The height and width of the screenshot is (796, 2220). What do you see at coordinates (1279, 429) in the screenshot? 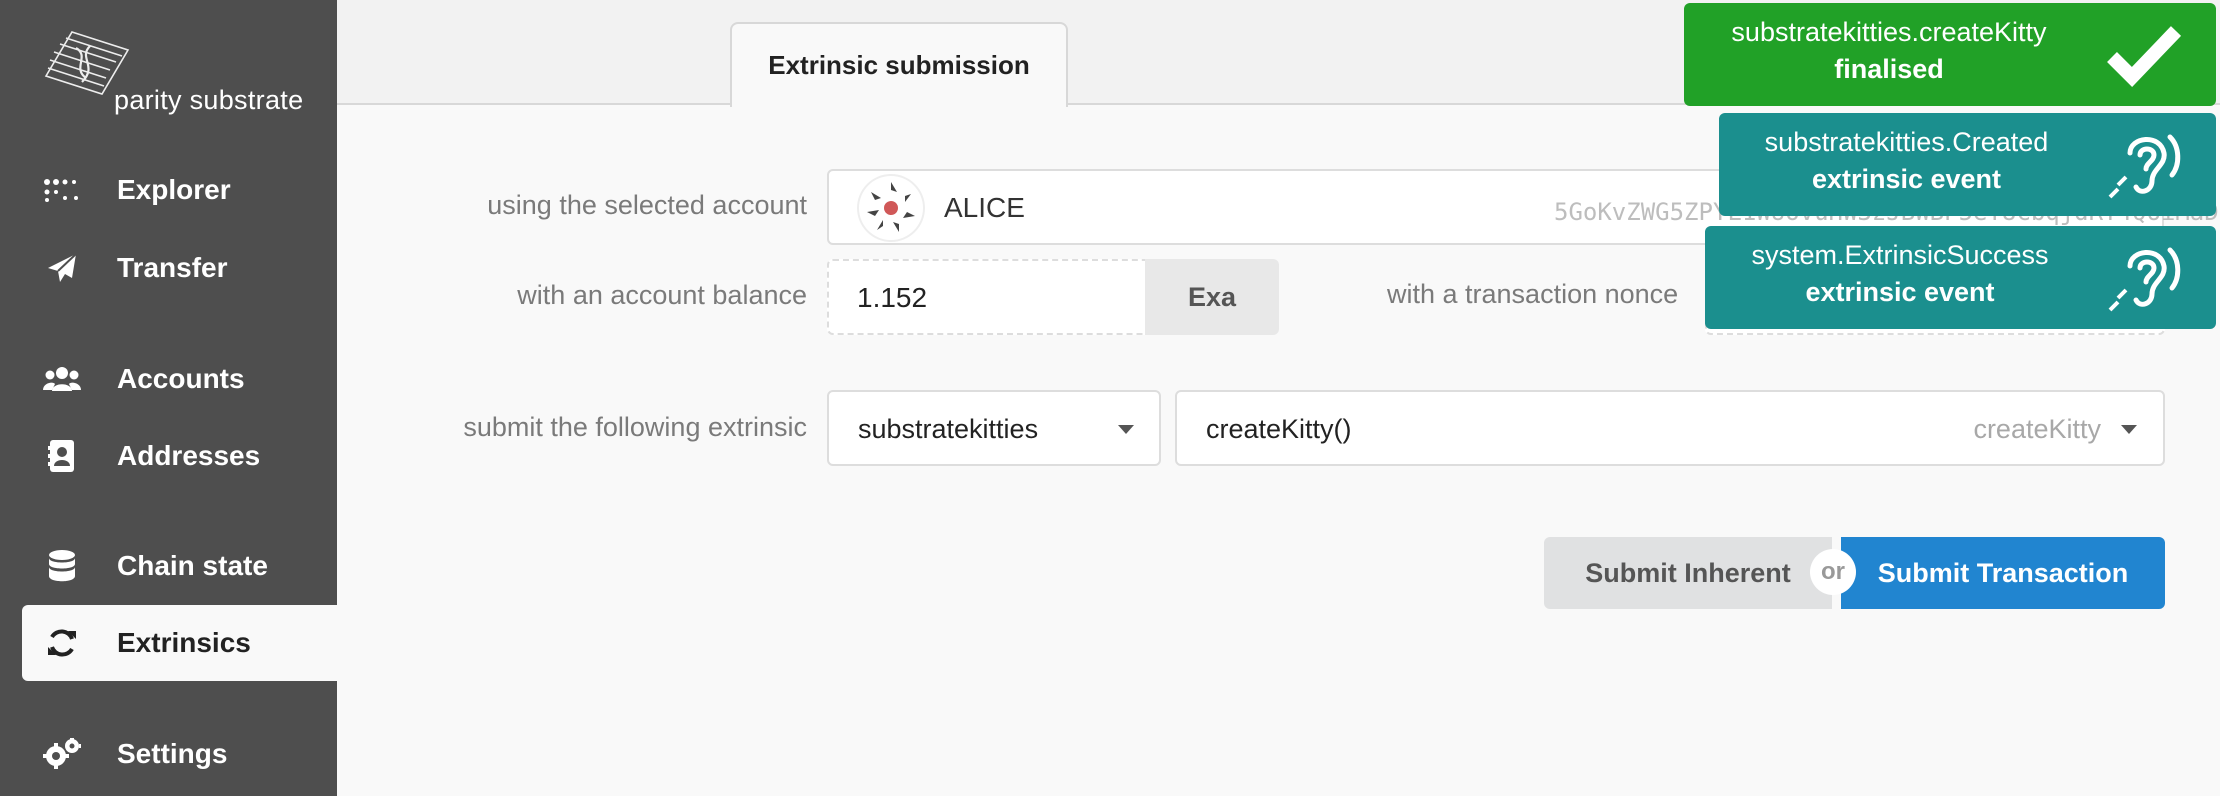
I see `method-value: createKitty()` at bounding box center [1279, 429].